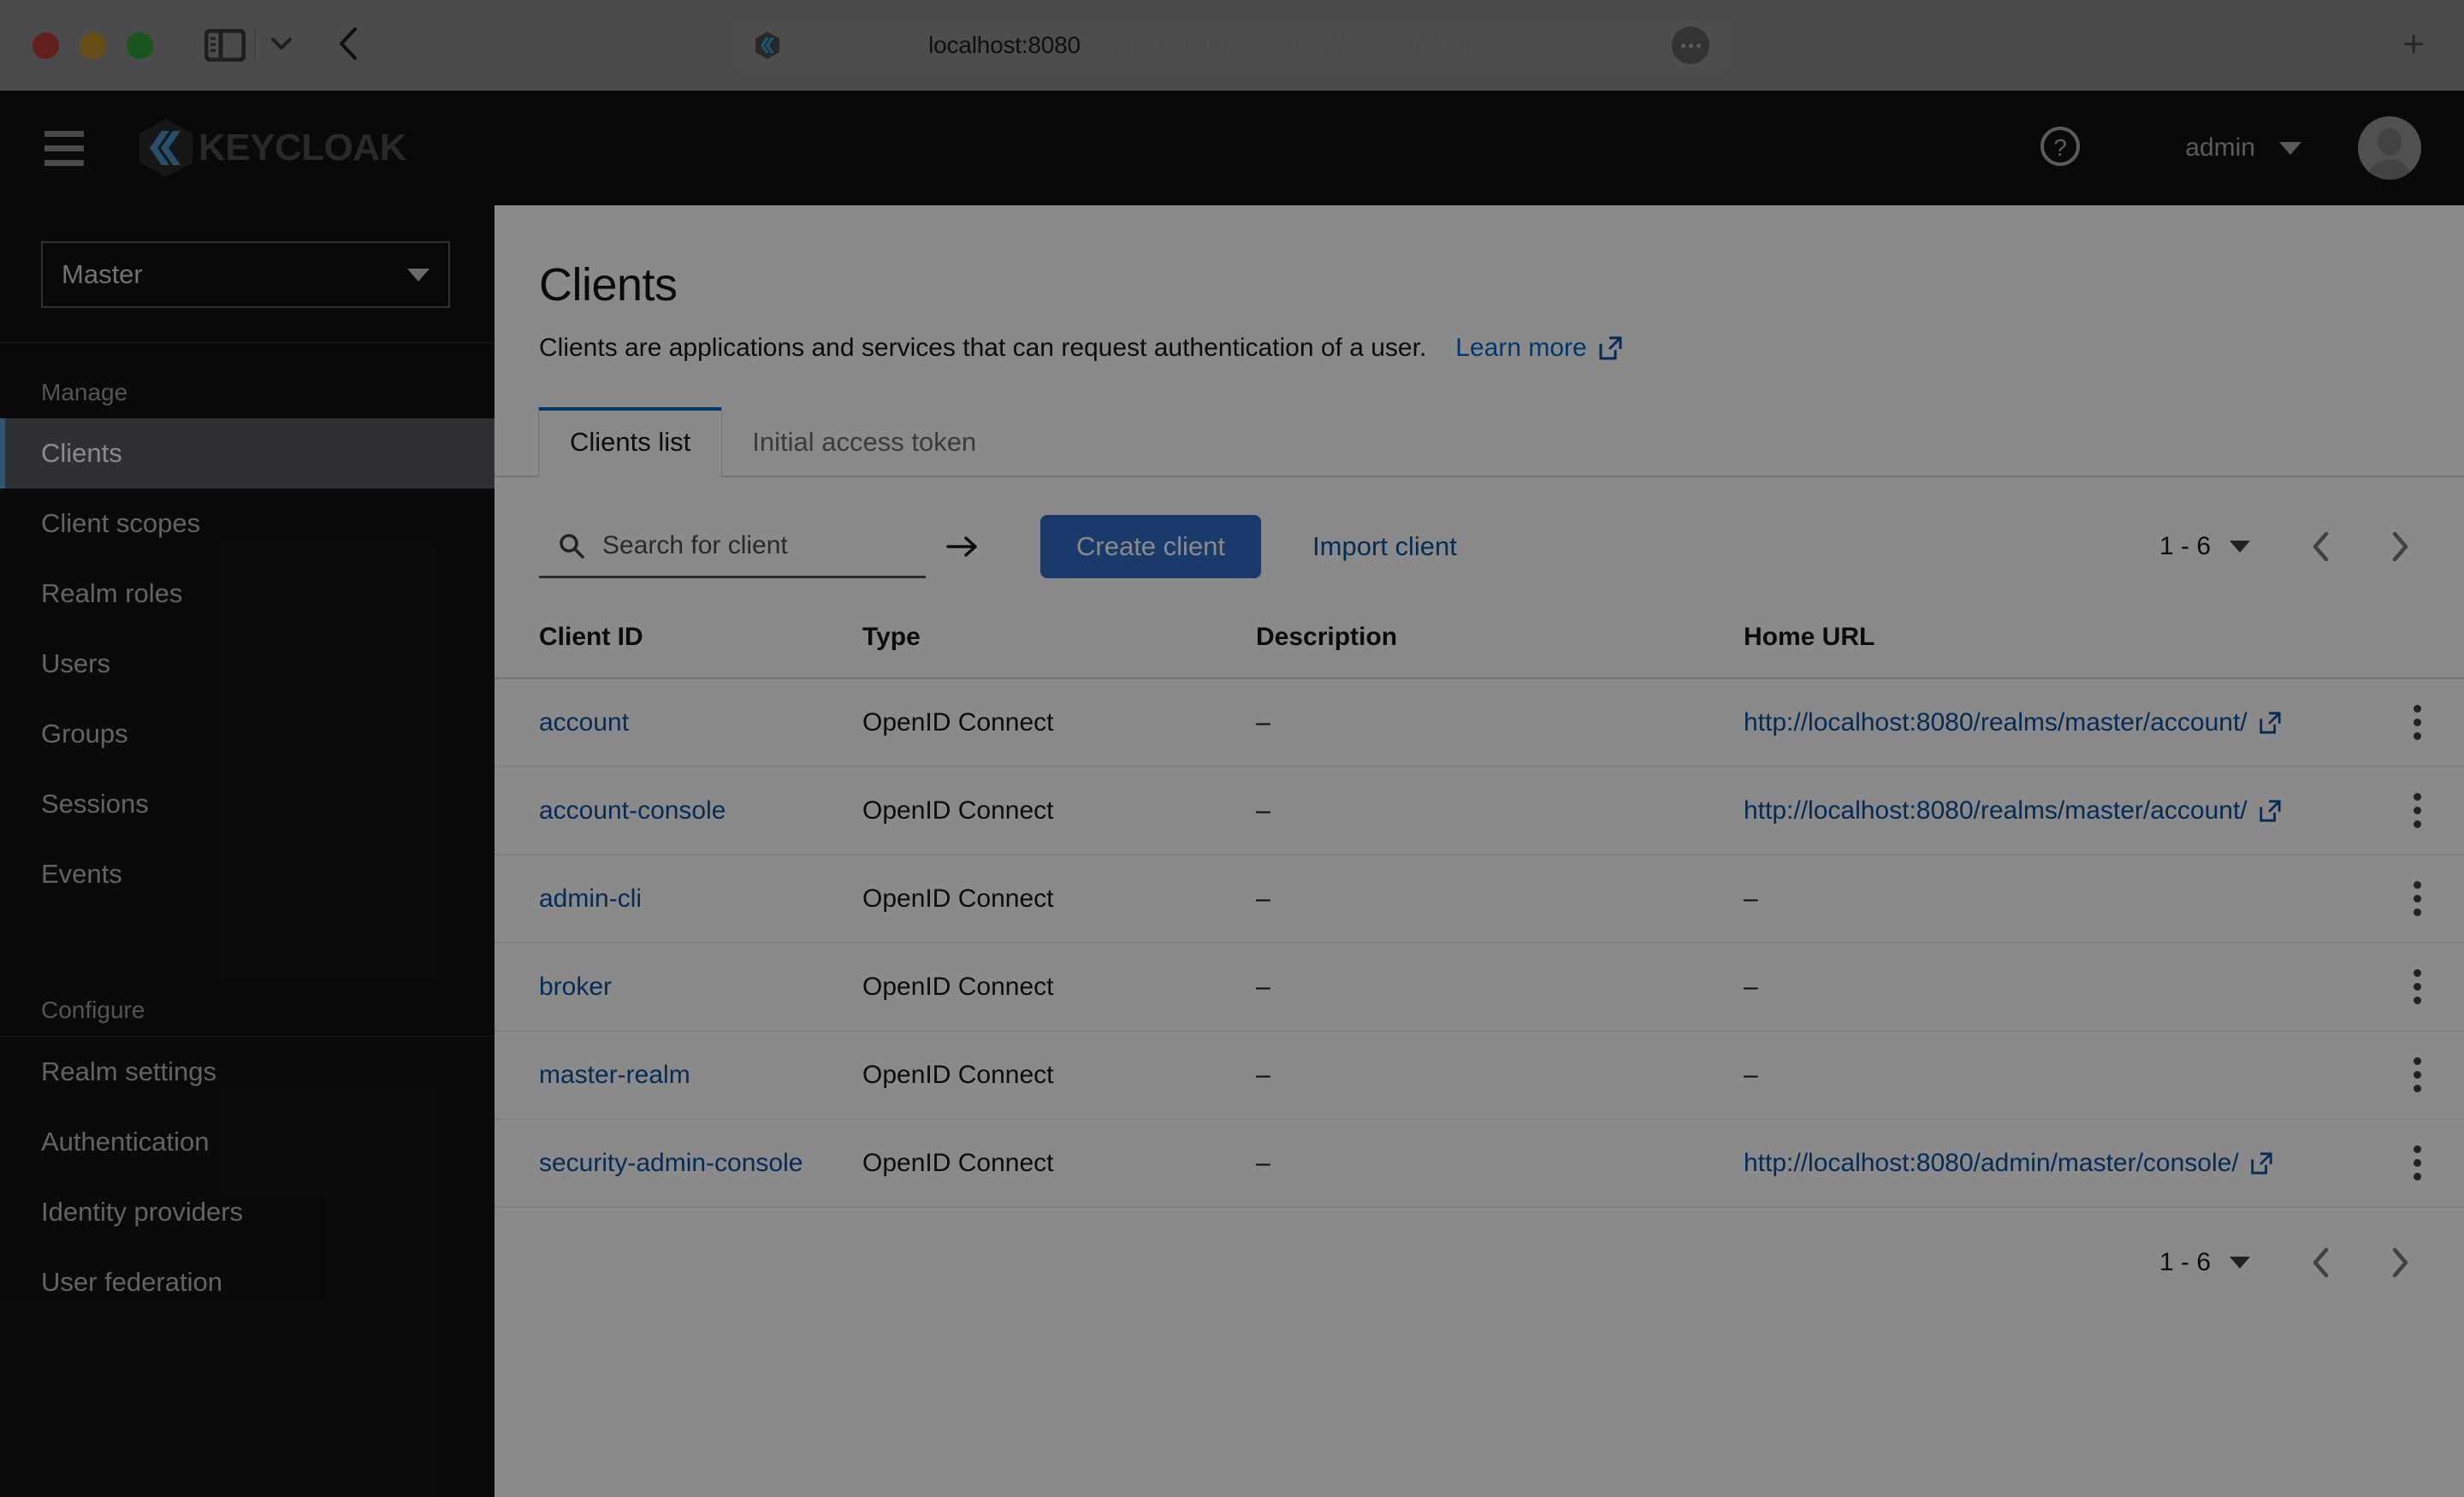  Describe the element at coordinates (81, 453) in the screenshot. I see `sidebar-item-label: Clients` at that location.